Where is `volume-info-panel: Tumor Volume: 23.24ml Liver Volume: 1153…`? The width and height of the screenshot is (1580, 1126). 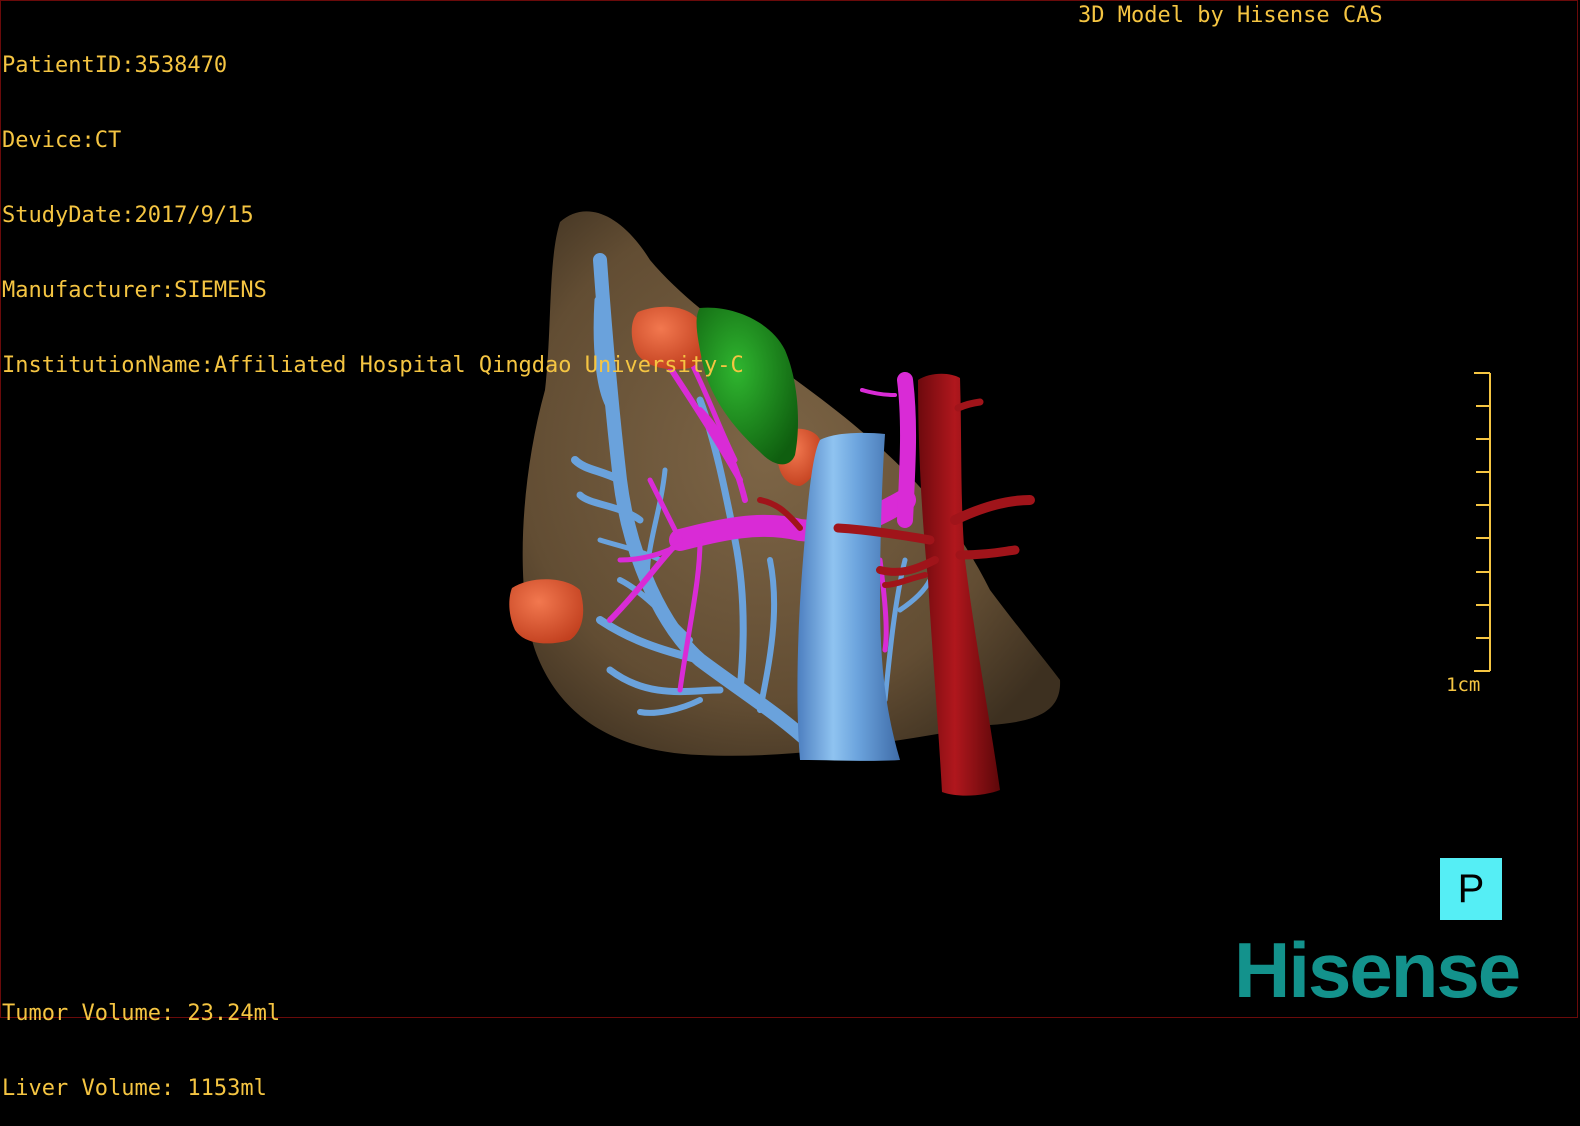
volume-info-panel: Tumor Volume: 23.24ml Liver Volume: 1153… is located at coordinates (141, 1038).